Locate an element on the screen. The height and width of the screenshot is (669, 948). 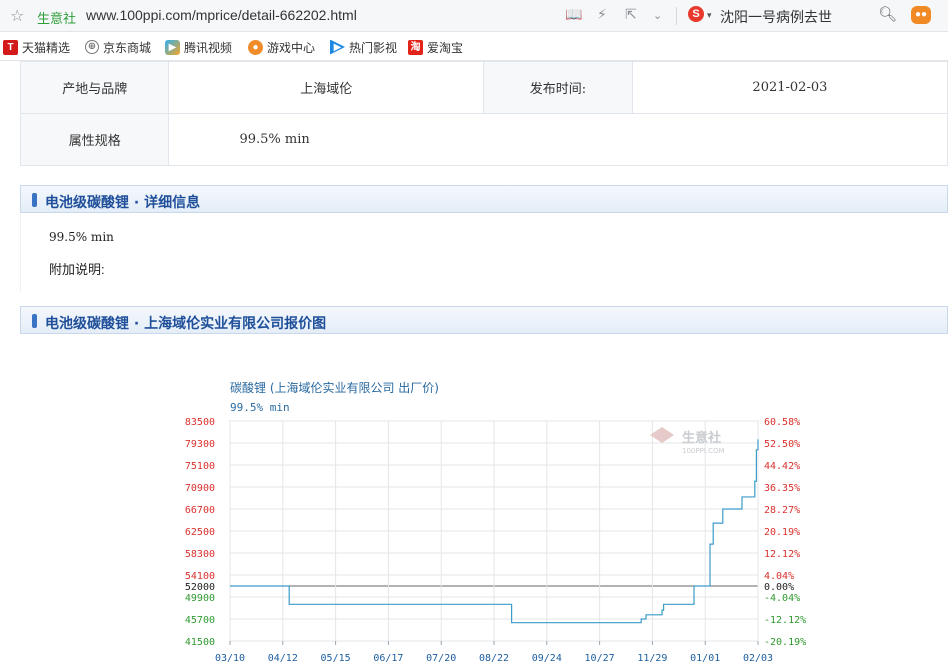
section-title: 电池级碳酸锂 · 详细信息 is located at coordinates (123, 203).